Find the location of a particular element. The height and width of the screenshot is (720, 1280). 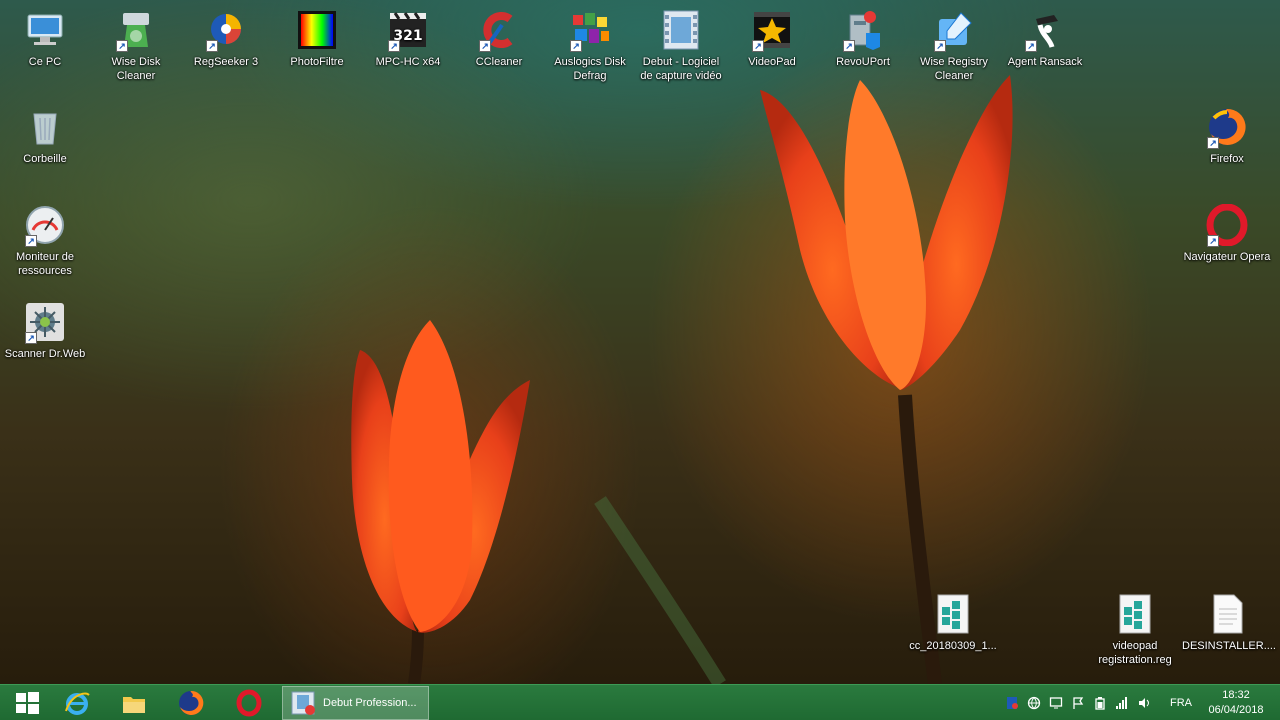

tray-action-center is located at coordinates (1078, 703).